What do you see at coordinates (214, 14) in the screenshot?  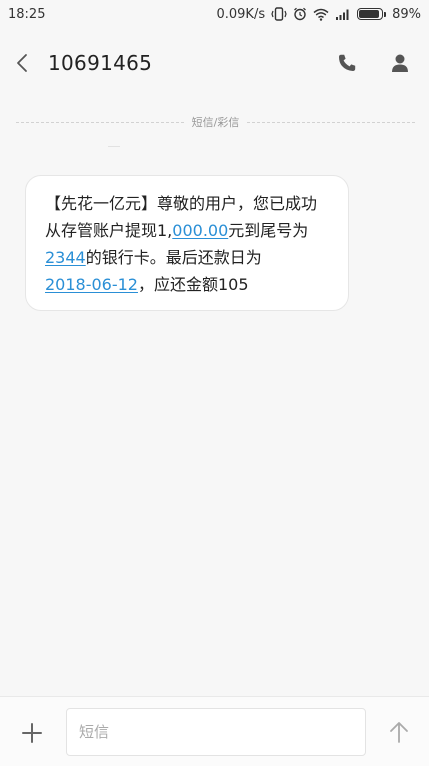 I see `status-bar: 18:25 0.09K/s 89%` at bounding box center [214, 14].